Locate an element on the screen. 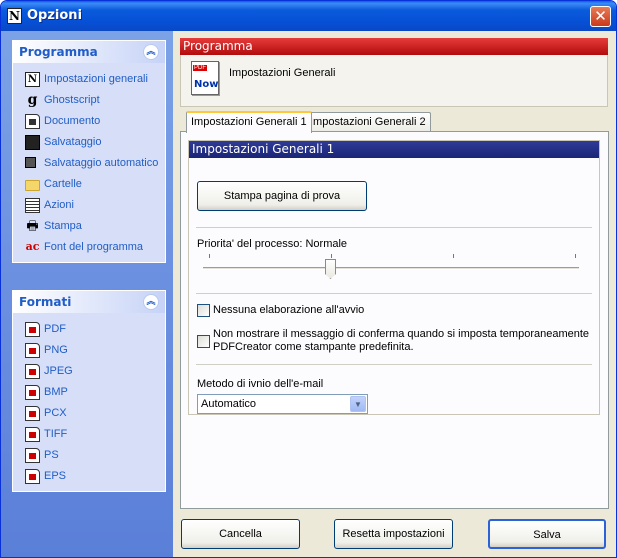 The height and width of the screenshot is (558, 617). nav-item-label: Ghostscript is located at coordinates (72, 100).